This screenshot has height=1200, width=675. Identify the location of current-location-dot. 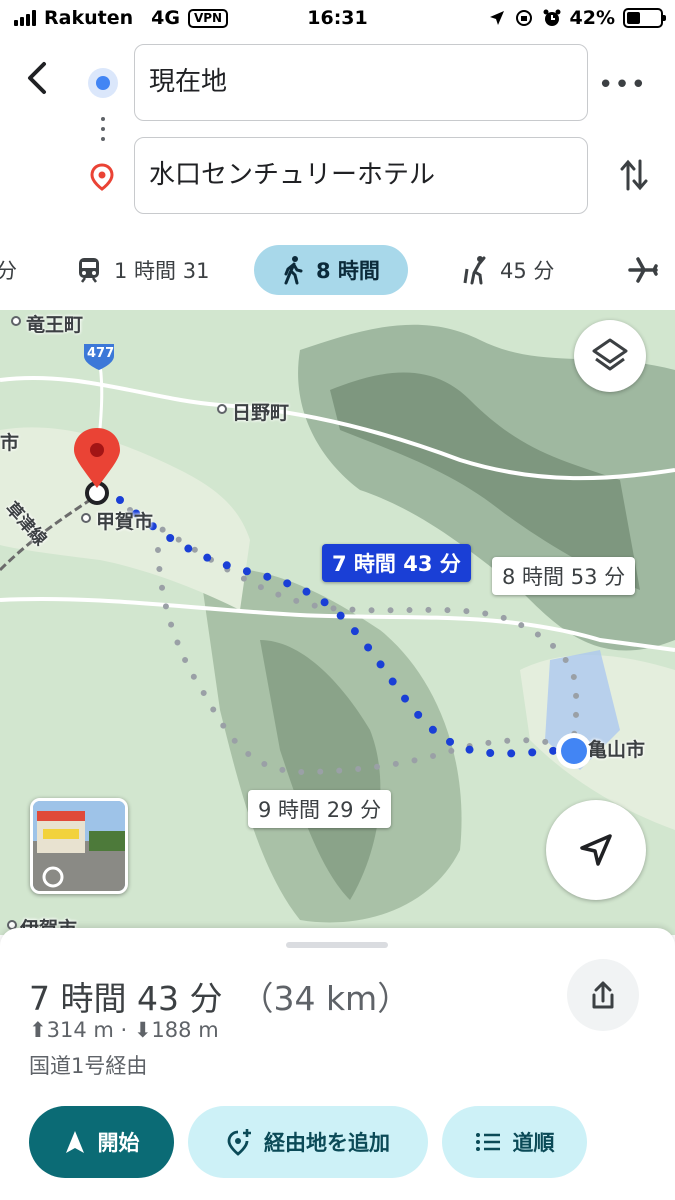
(574, 751).